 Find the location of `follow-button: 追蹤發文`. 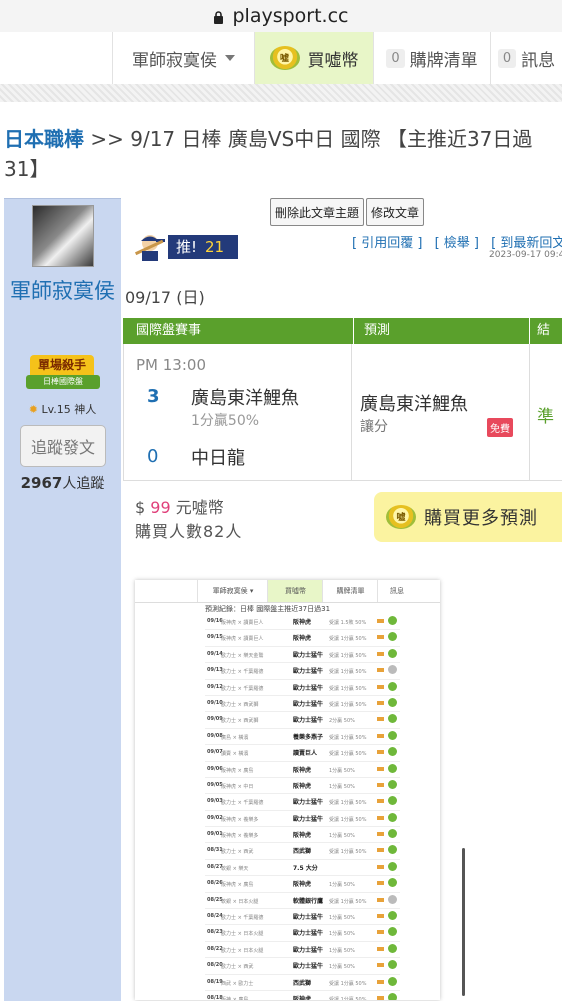

follow-button: 追蹤發文 is located at coordinates (63, 446).